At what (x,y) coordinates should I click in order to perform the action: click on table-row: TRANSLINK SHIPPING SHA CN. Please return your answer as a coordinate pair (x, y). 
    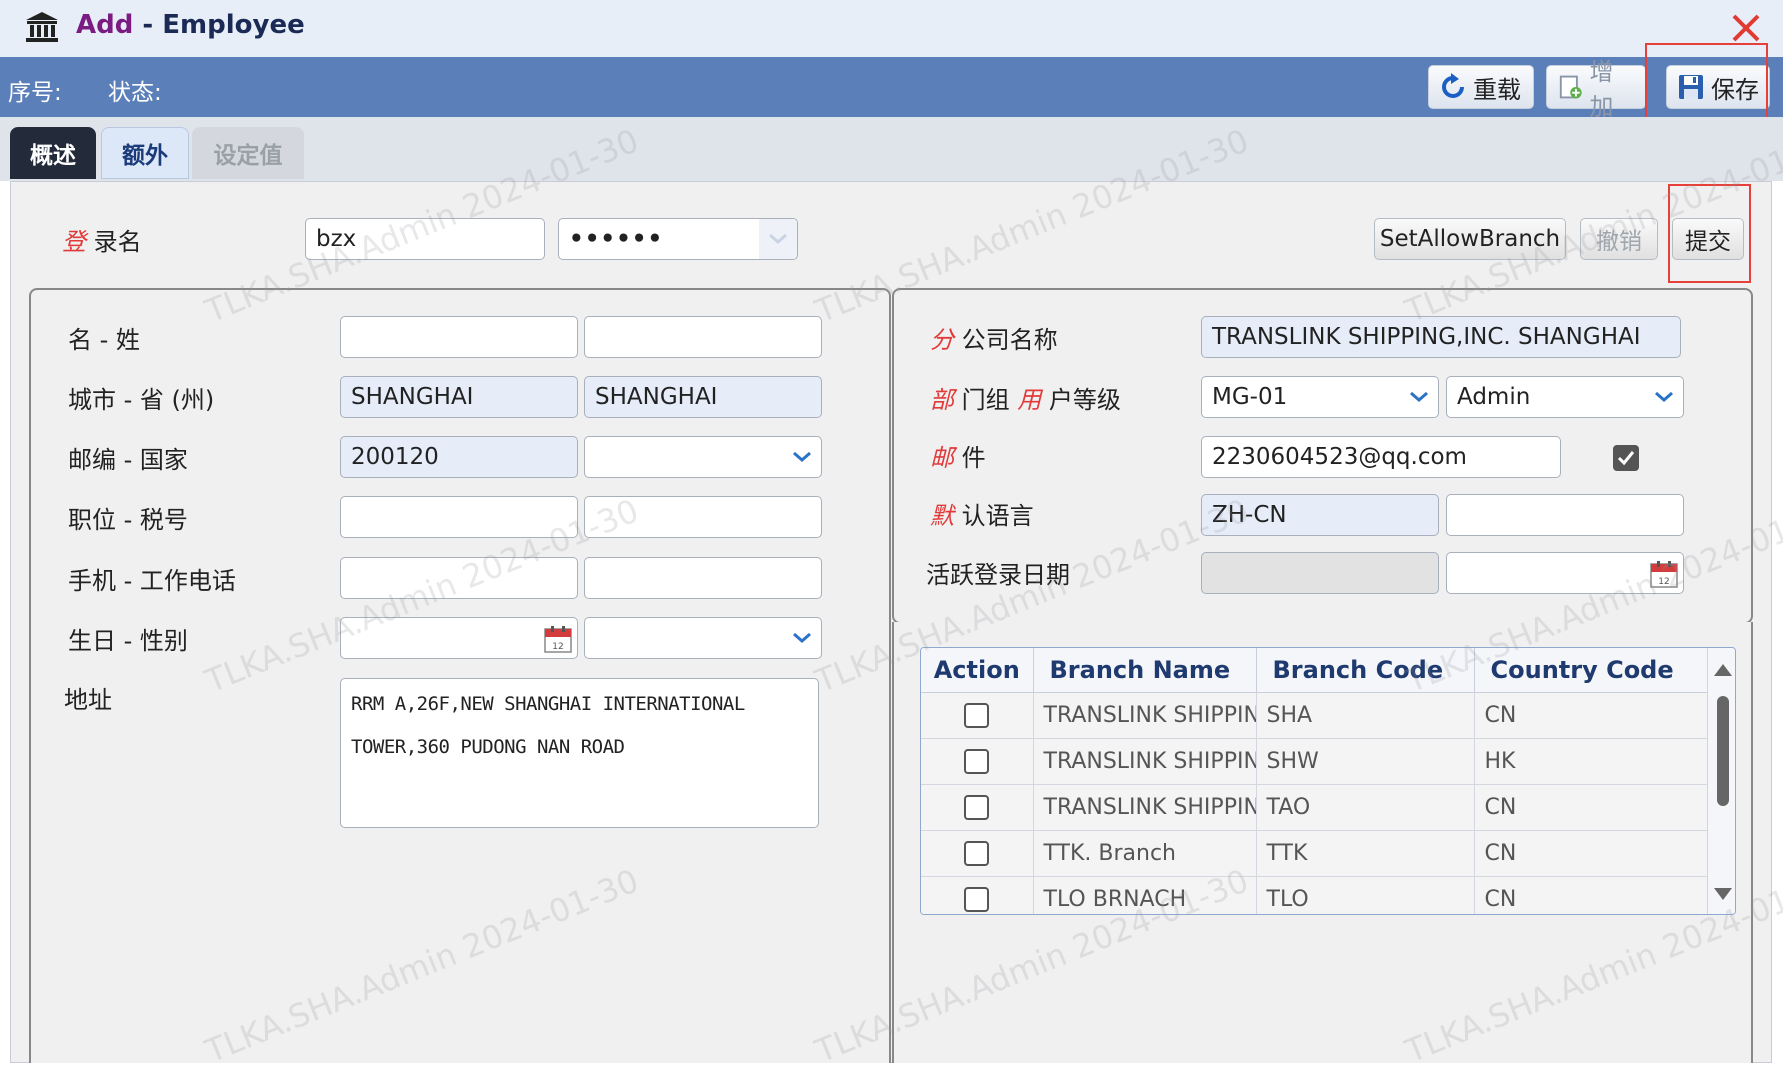
    Looking at the image, I should click on (1314, 715).